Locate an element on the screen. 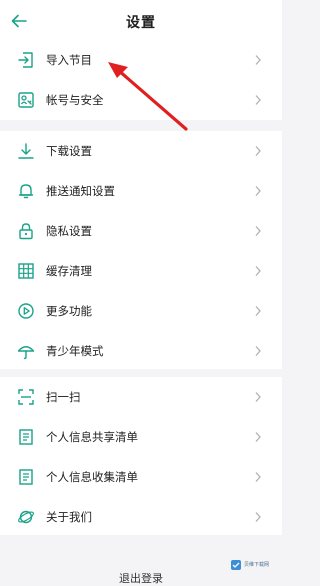 This screenshot has height=586, width=320. settings-item-label: 隐私设置 is located at coordinates (69, 231).